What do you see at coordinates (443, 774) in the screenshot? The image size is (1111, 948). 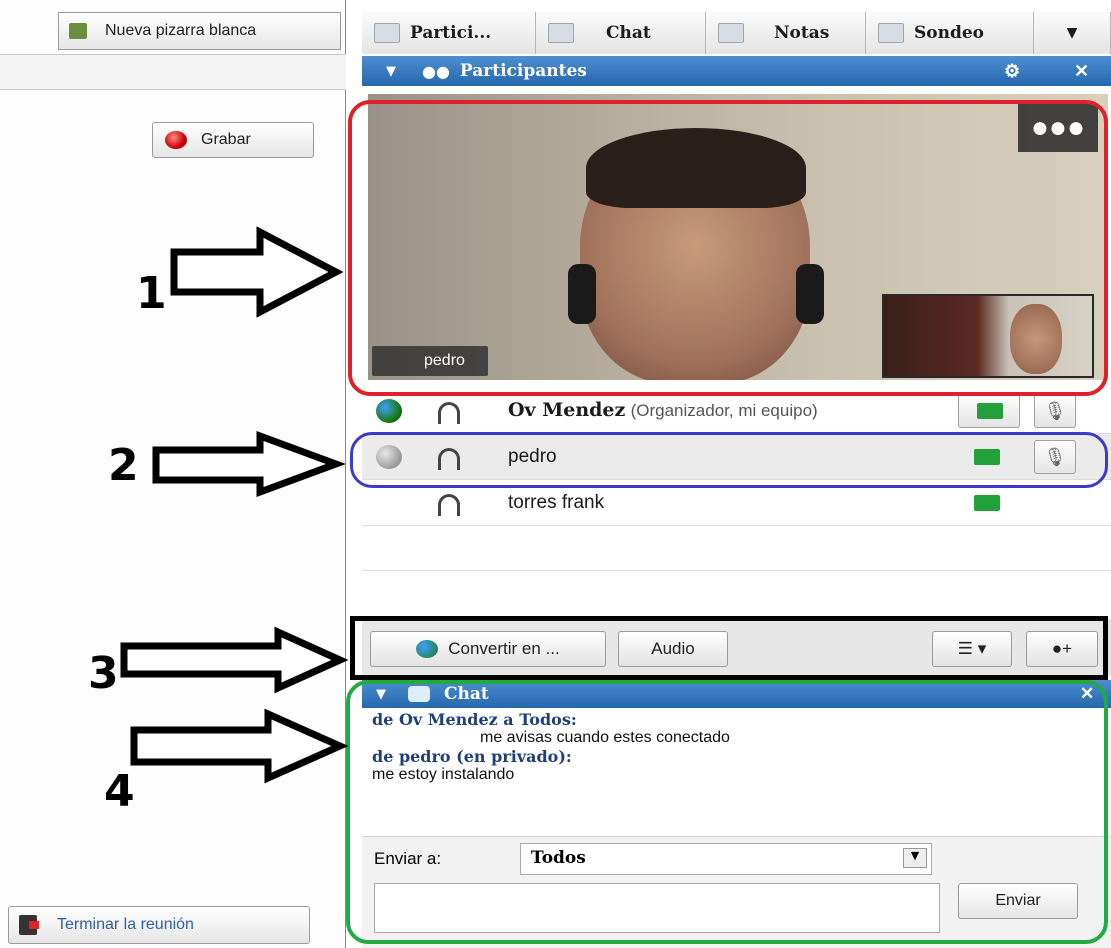 I see `chat-message-text: me estoy instalando` at bounding box center [443, 774].